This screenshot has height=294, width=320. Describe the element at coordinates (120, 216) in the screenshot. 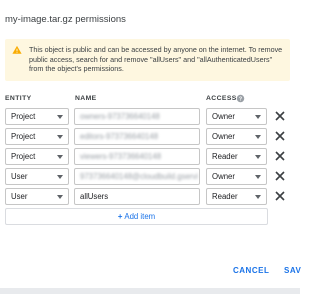

I see `plus-icon: +` at that location.